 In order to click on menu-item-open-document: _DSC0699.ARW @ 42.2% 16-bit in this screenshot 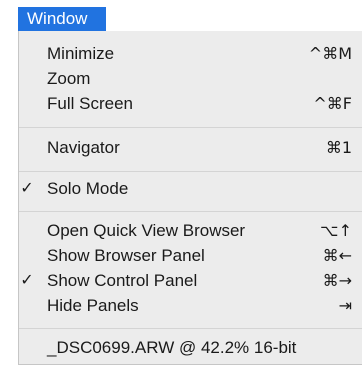, I will do `click(190, 348)`.